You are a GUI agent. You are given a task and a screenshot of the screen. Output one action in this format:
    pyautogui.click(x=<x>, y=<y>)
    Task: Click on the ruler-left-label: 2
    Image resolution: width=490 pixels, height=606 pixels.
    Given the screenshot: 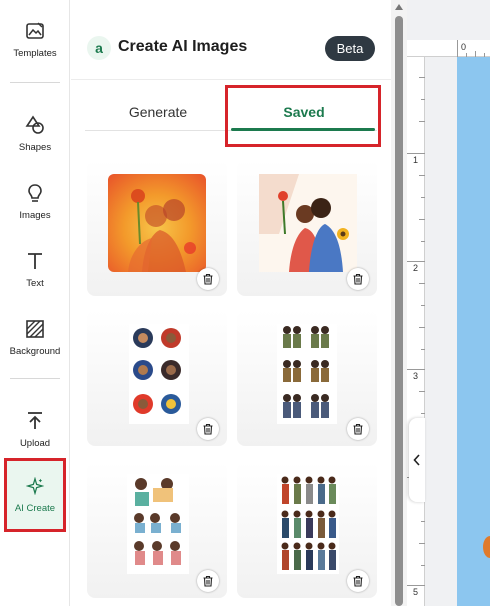 What is the action you would take?
    pyautogui.click(x=416, y=268)
    